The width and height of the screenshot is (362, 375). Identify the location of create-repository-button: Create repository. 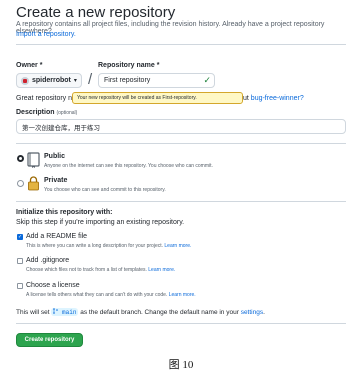
(49, 340).